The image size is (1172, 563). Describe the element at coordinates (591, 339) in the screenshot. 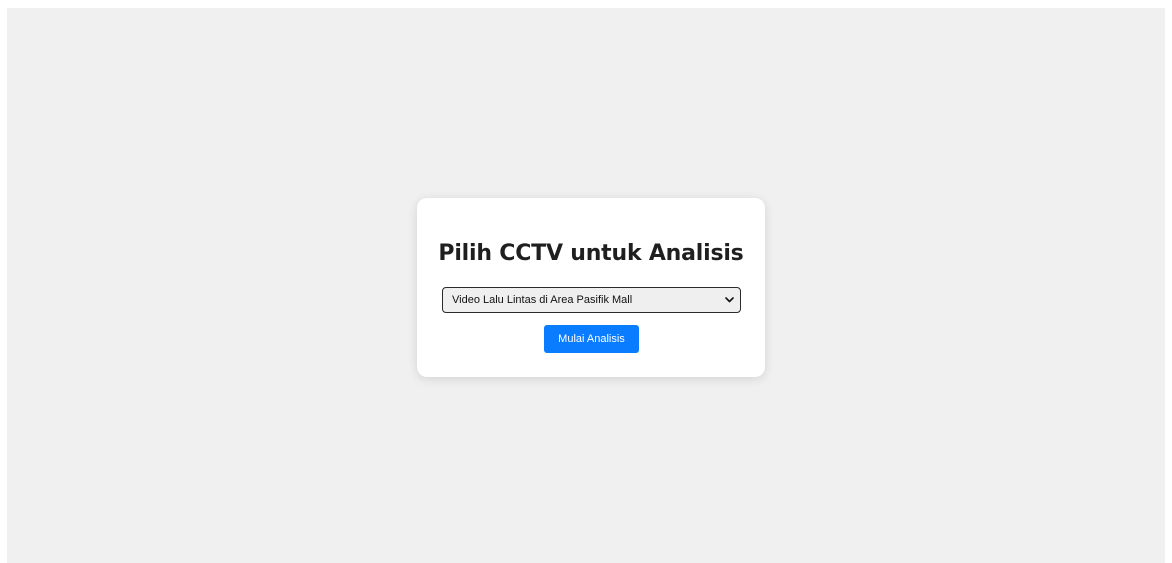

I see `start-analysis-button: Mulai Analisis` at that location.